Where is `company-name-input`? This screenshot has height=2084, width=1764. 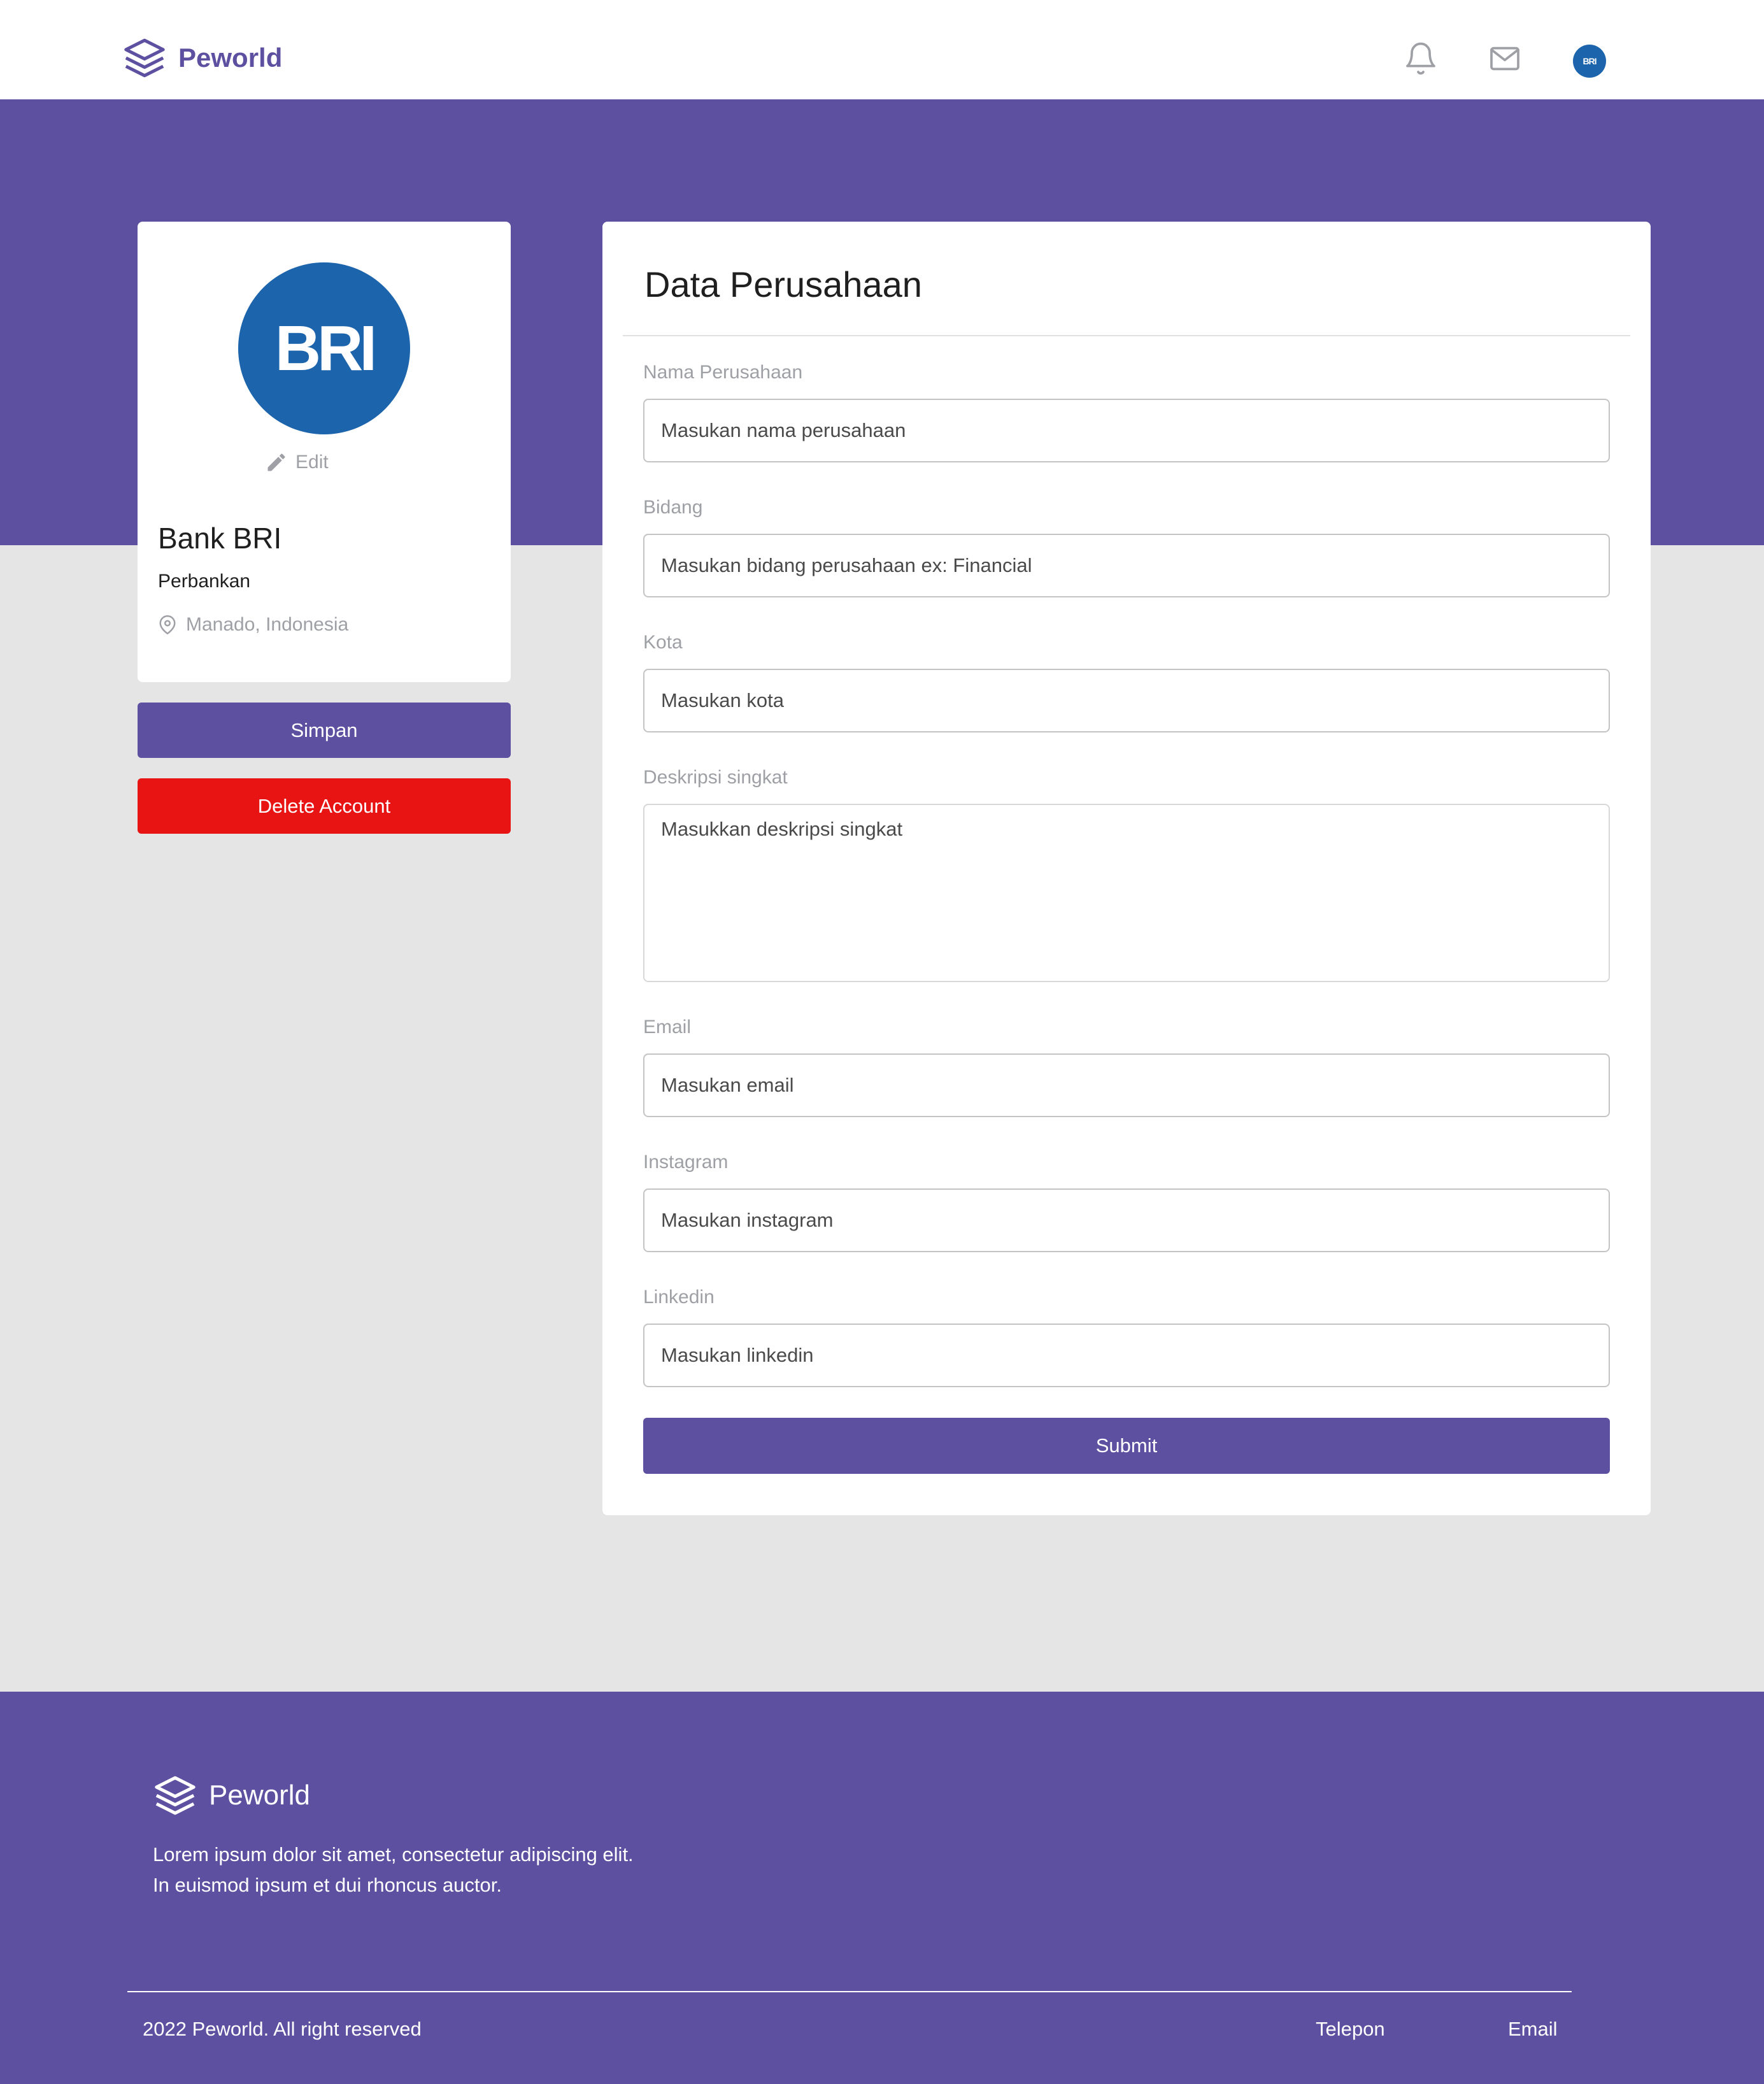 company-name-input is located at coordinates (1126, 430).